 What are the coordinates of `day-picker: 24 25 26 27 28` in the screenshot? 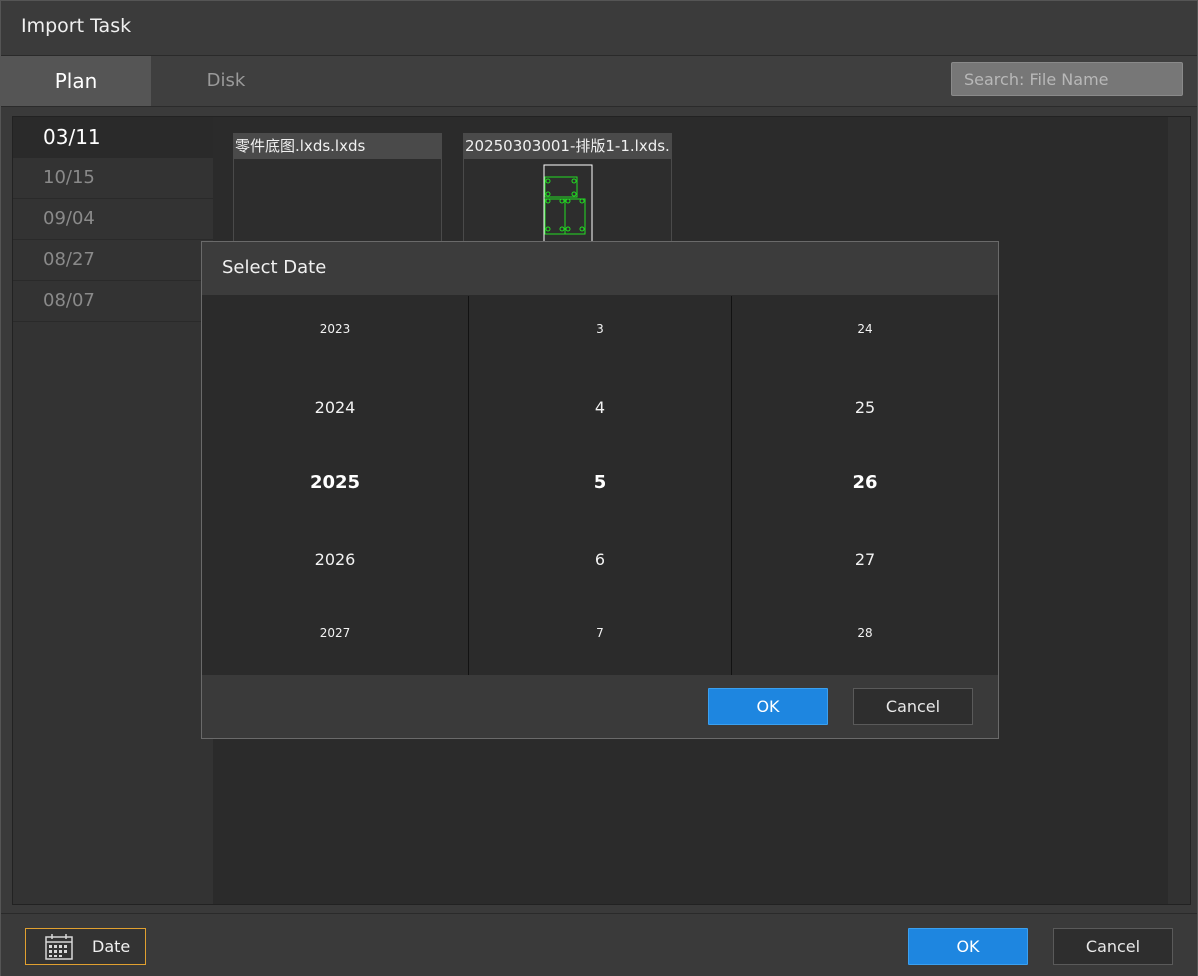 It's located at (865, 485).